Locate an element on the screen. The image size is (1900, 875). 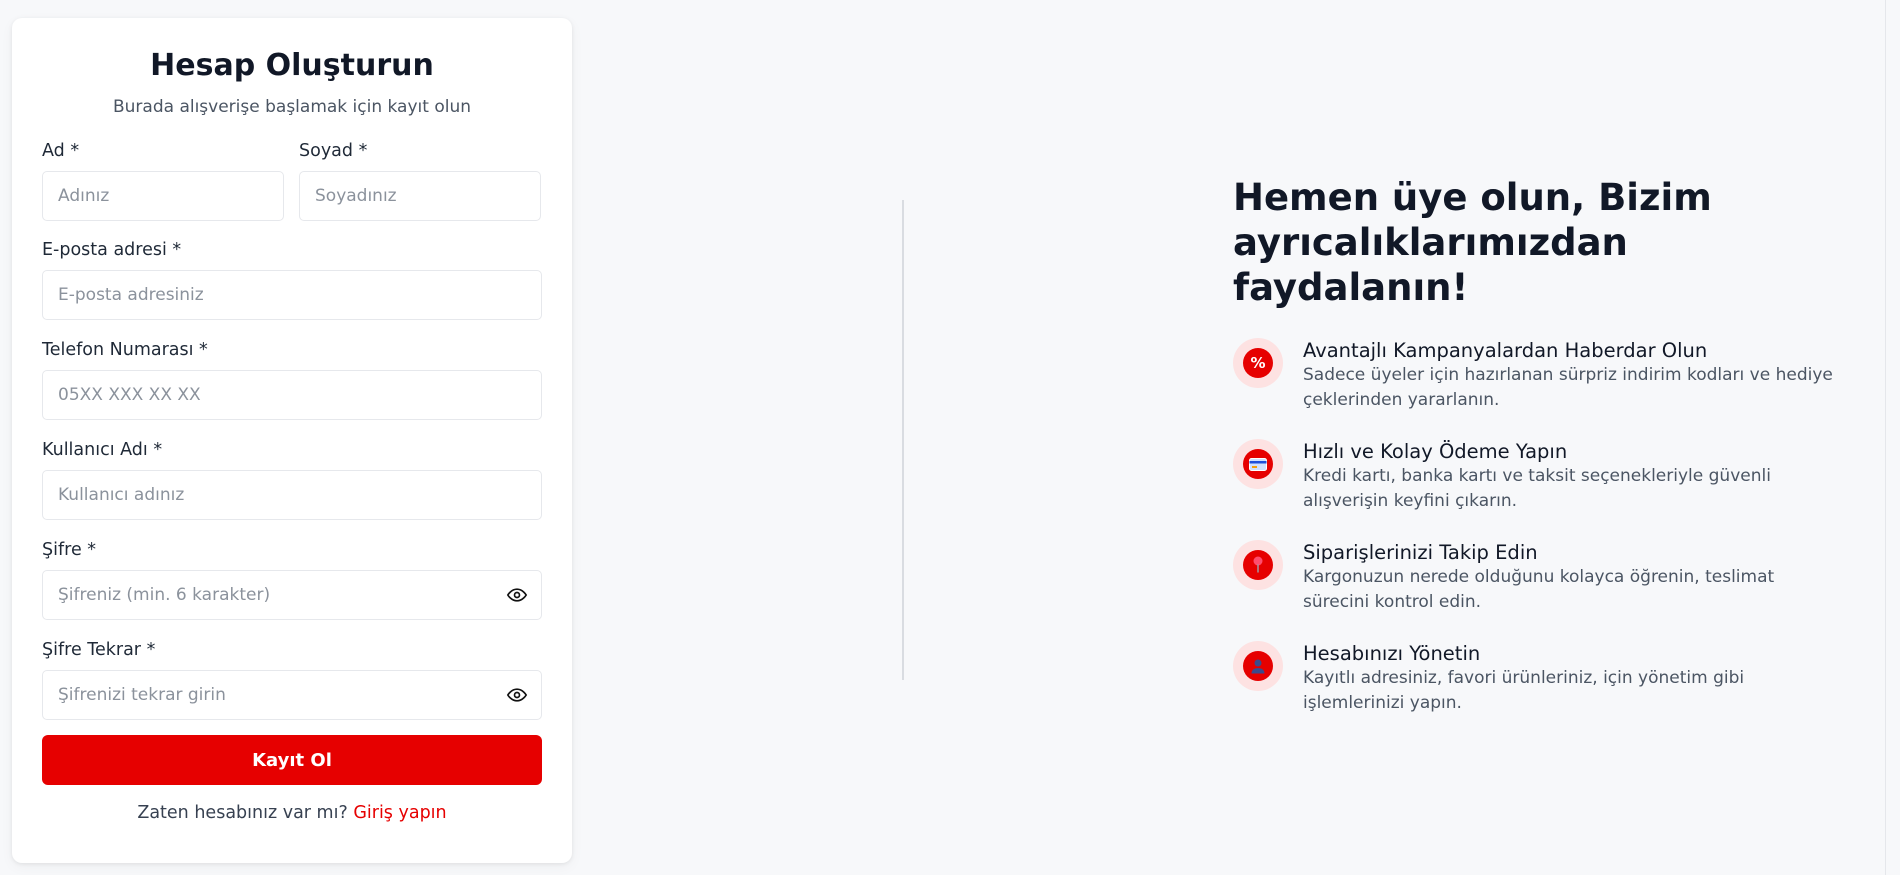
credit-card-icon is located at coordinates (1258, 464).